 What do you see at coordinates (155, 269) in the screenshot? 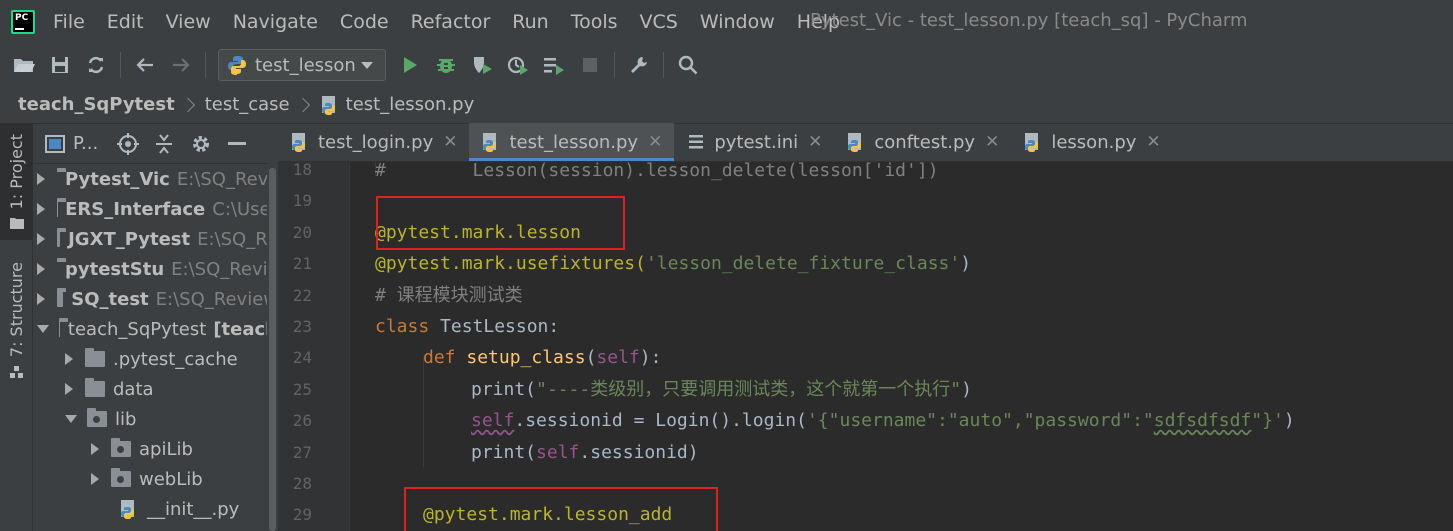
I see `tree-item: pytestStu E:\SQ_Revie` at bounding box center [155, 269].